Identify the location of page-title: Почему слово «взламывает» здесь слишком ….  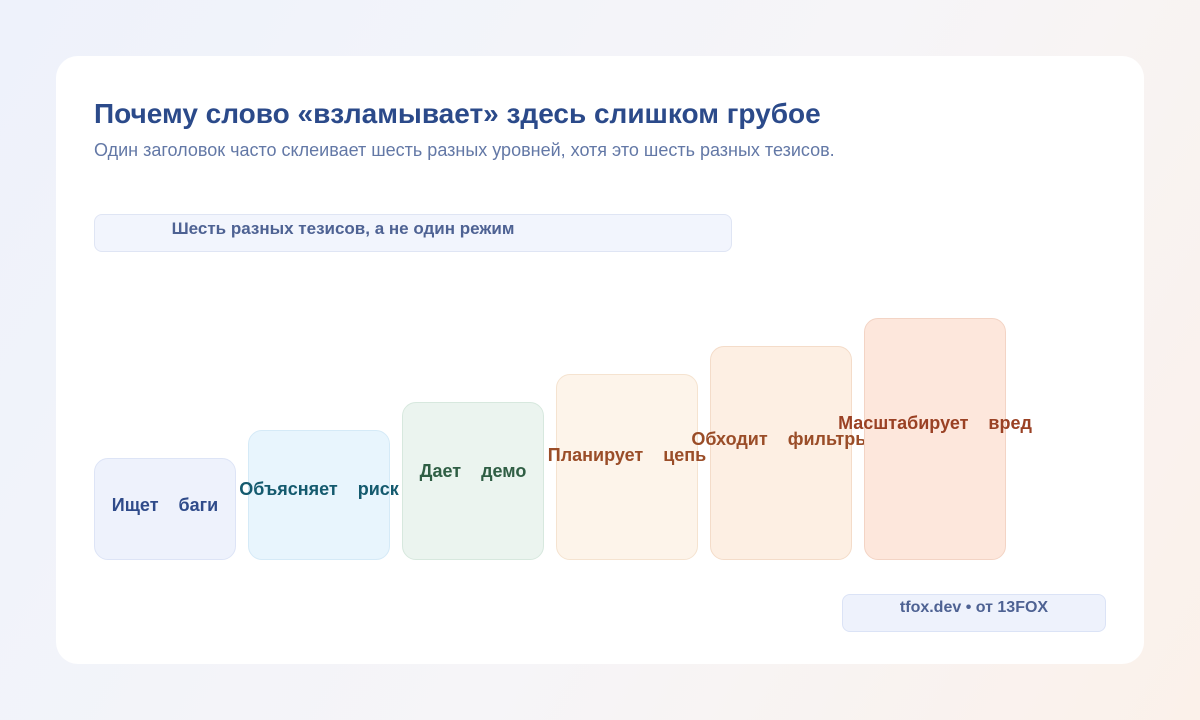
(457, 113).